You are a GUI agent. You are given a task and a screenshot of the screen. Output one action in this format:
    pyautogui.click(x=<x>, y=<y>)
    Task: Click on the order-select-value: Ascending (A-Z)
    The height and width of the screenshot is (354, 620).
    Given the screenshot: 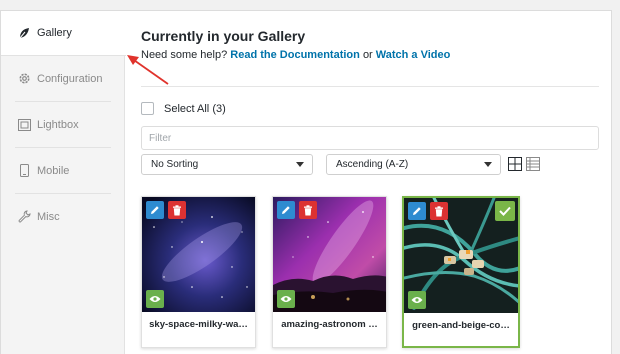 What is the action you would take?
    pyautogui.click(x=372, y=164)
    